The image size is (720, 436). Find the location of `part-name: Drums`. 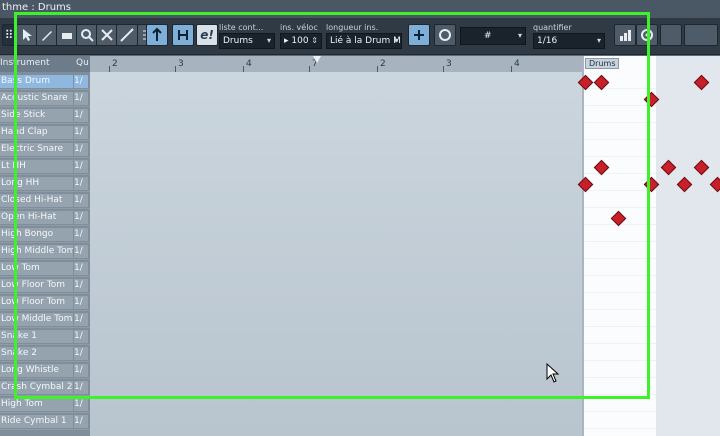

part-name: Drums is located at coordinates (602, 63).